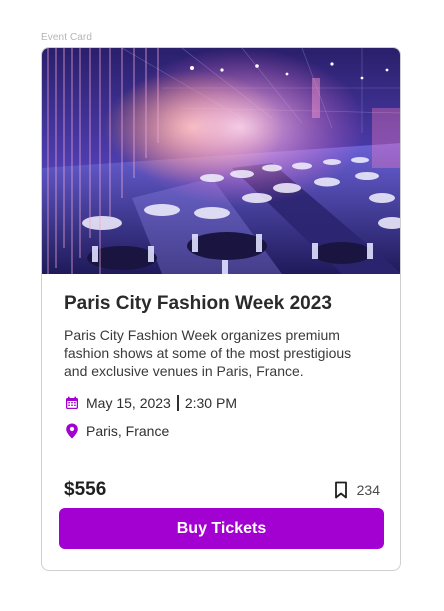 The height and width of the screenshot is (611, 444). Describe the element at coordinates (177, 403) in the screenshot. I see `datetime-divider` at that location.